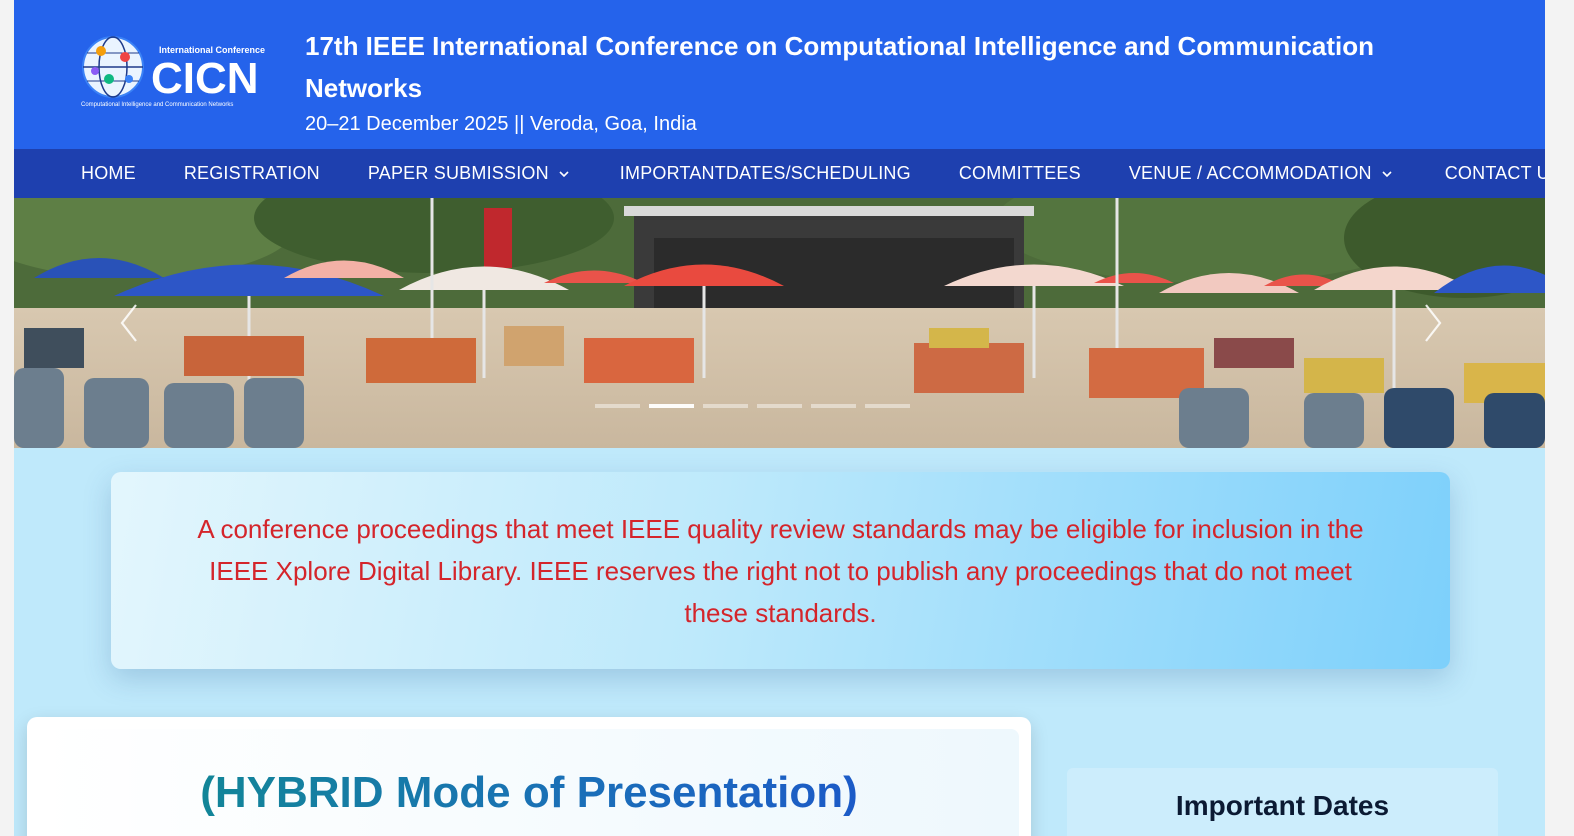  I want to click on nav-home-label: HOME, so click(108, 173).